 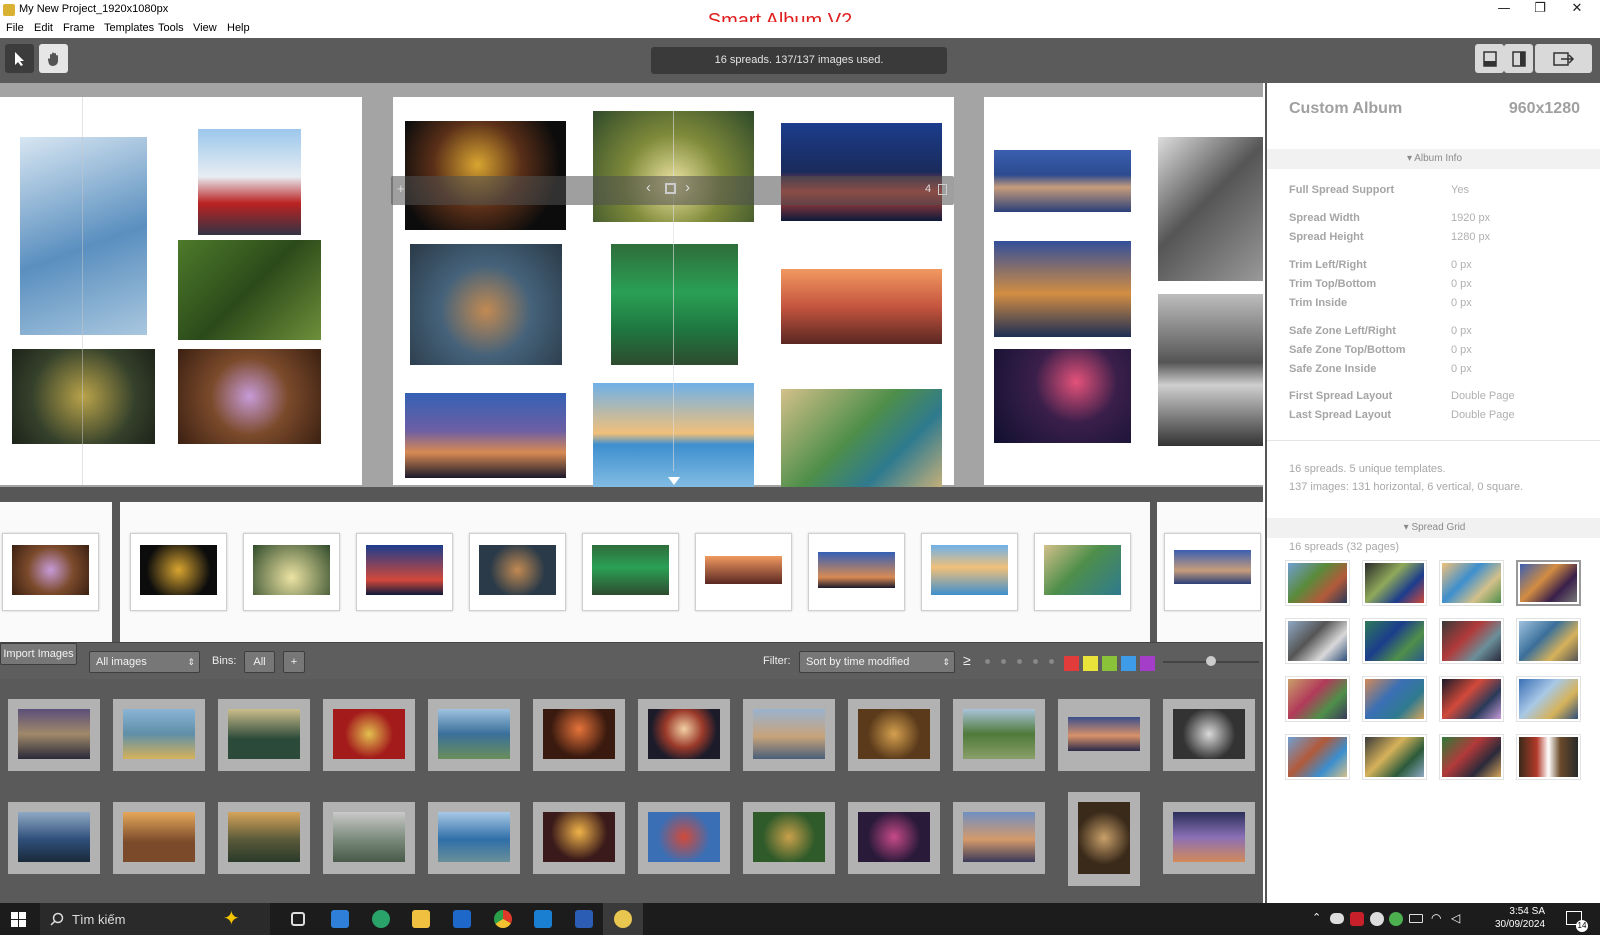 I want to click on thumb-size-slider-handle, so click(x=1211, y=661).